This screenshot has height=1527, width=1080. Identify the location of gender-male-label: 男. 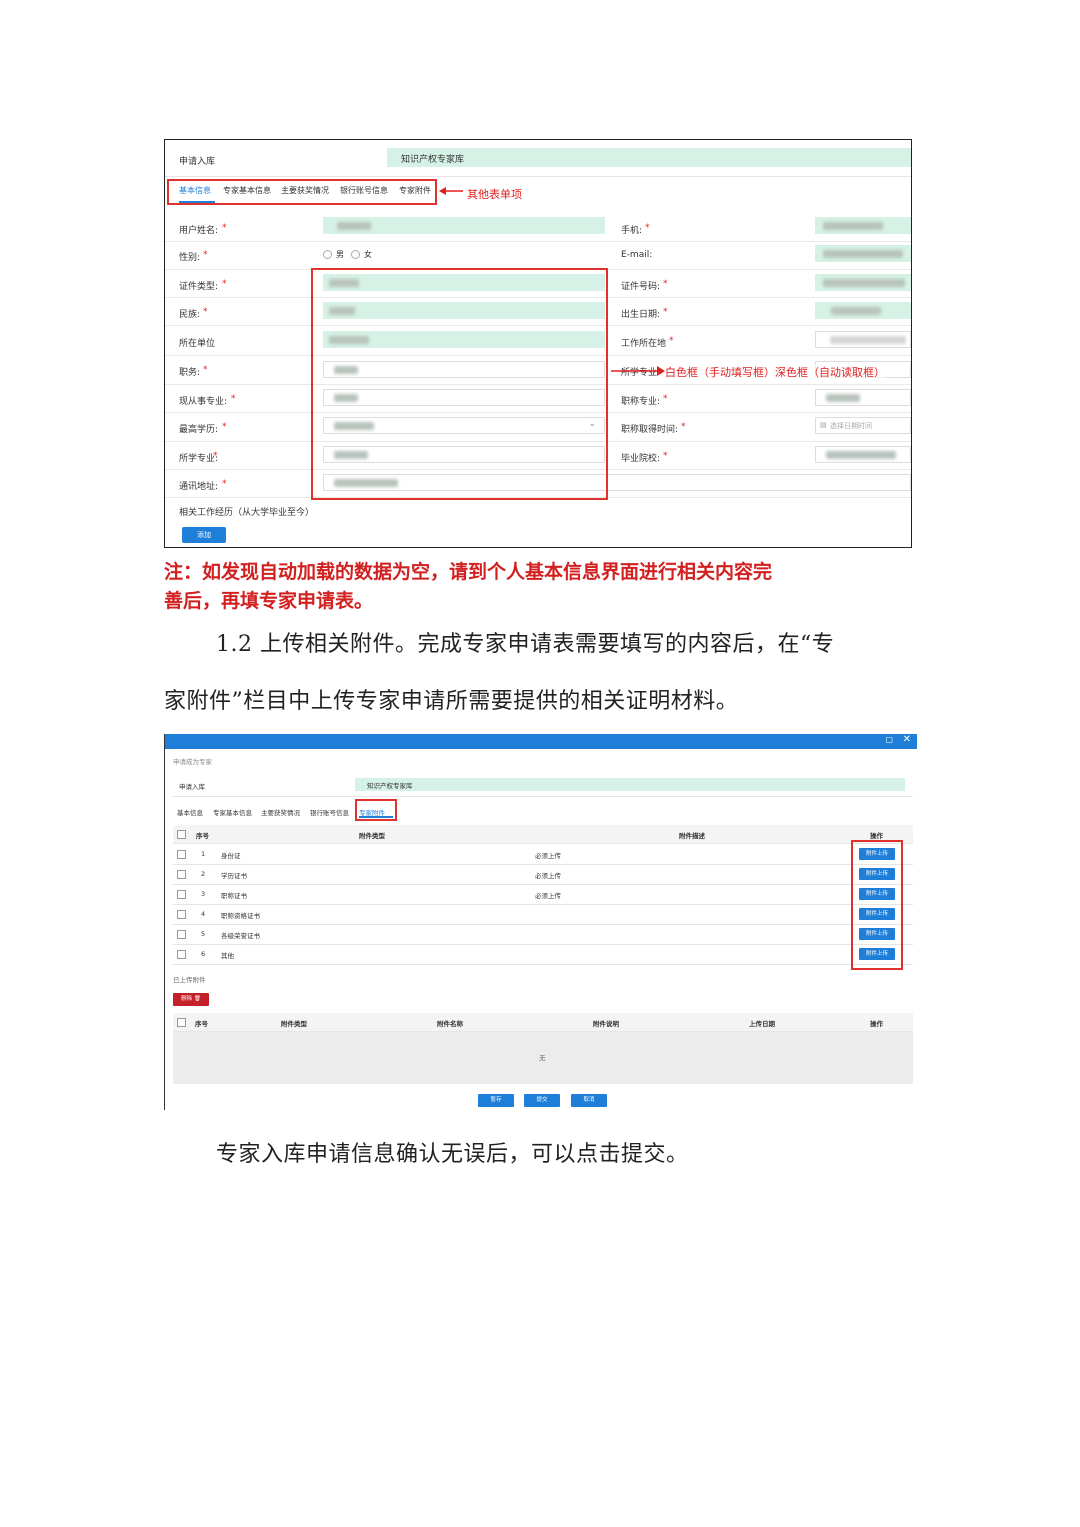
(340, 254).